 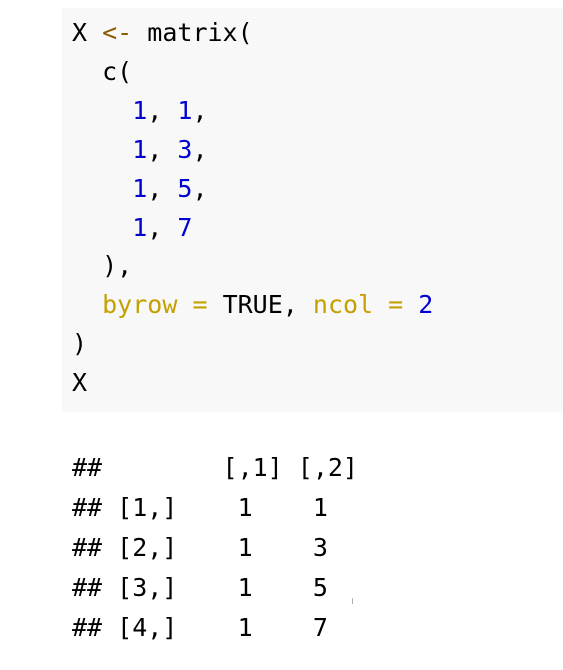 What do you see at coordinates (185, 149) in the screenshot?
I see `number-token: 3` at bounding box center [185, 149].